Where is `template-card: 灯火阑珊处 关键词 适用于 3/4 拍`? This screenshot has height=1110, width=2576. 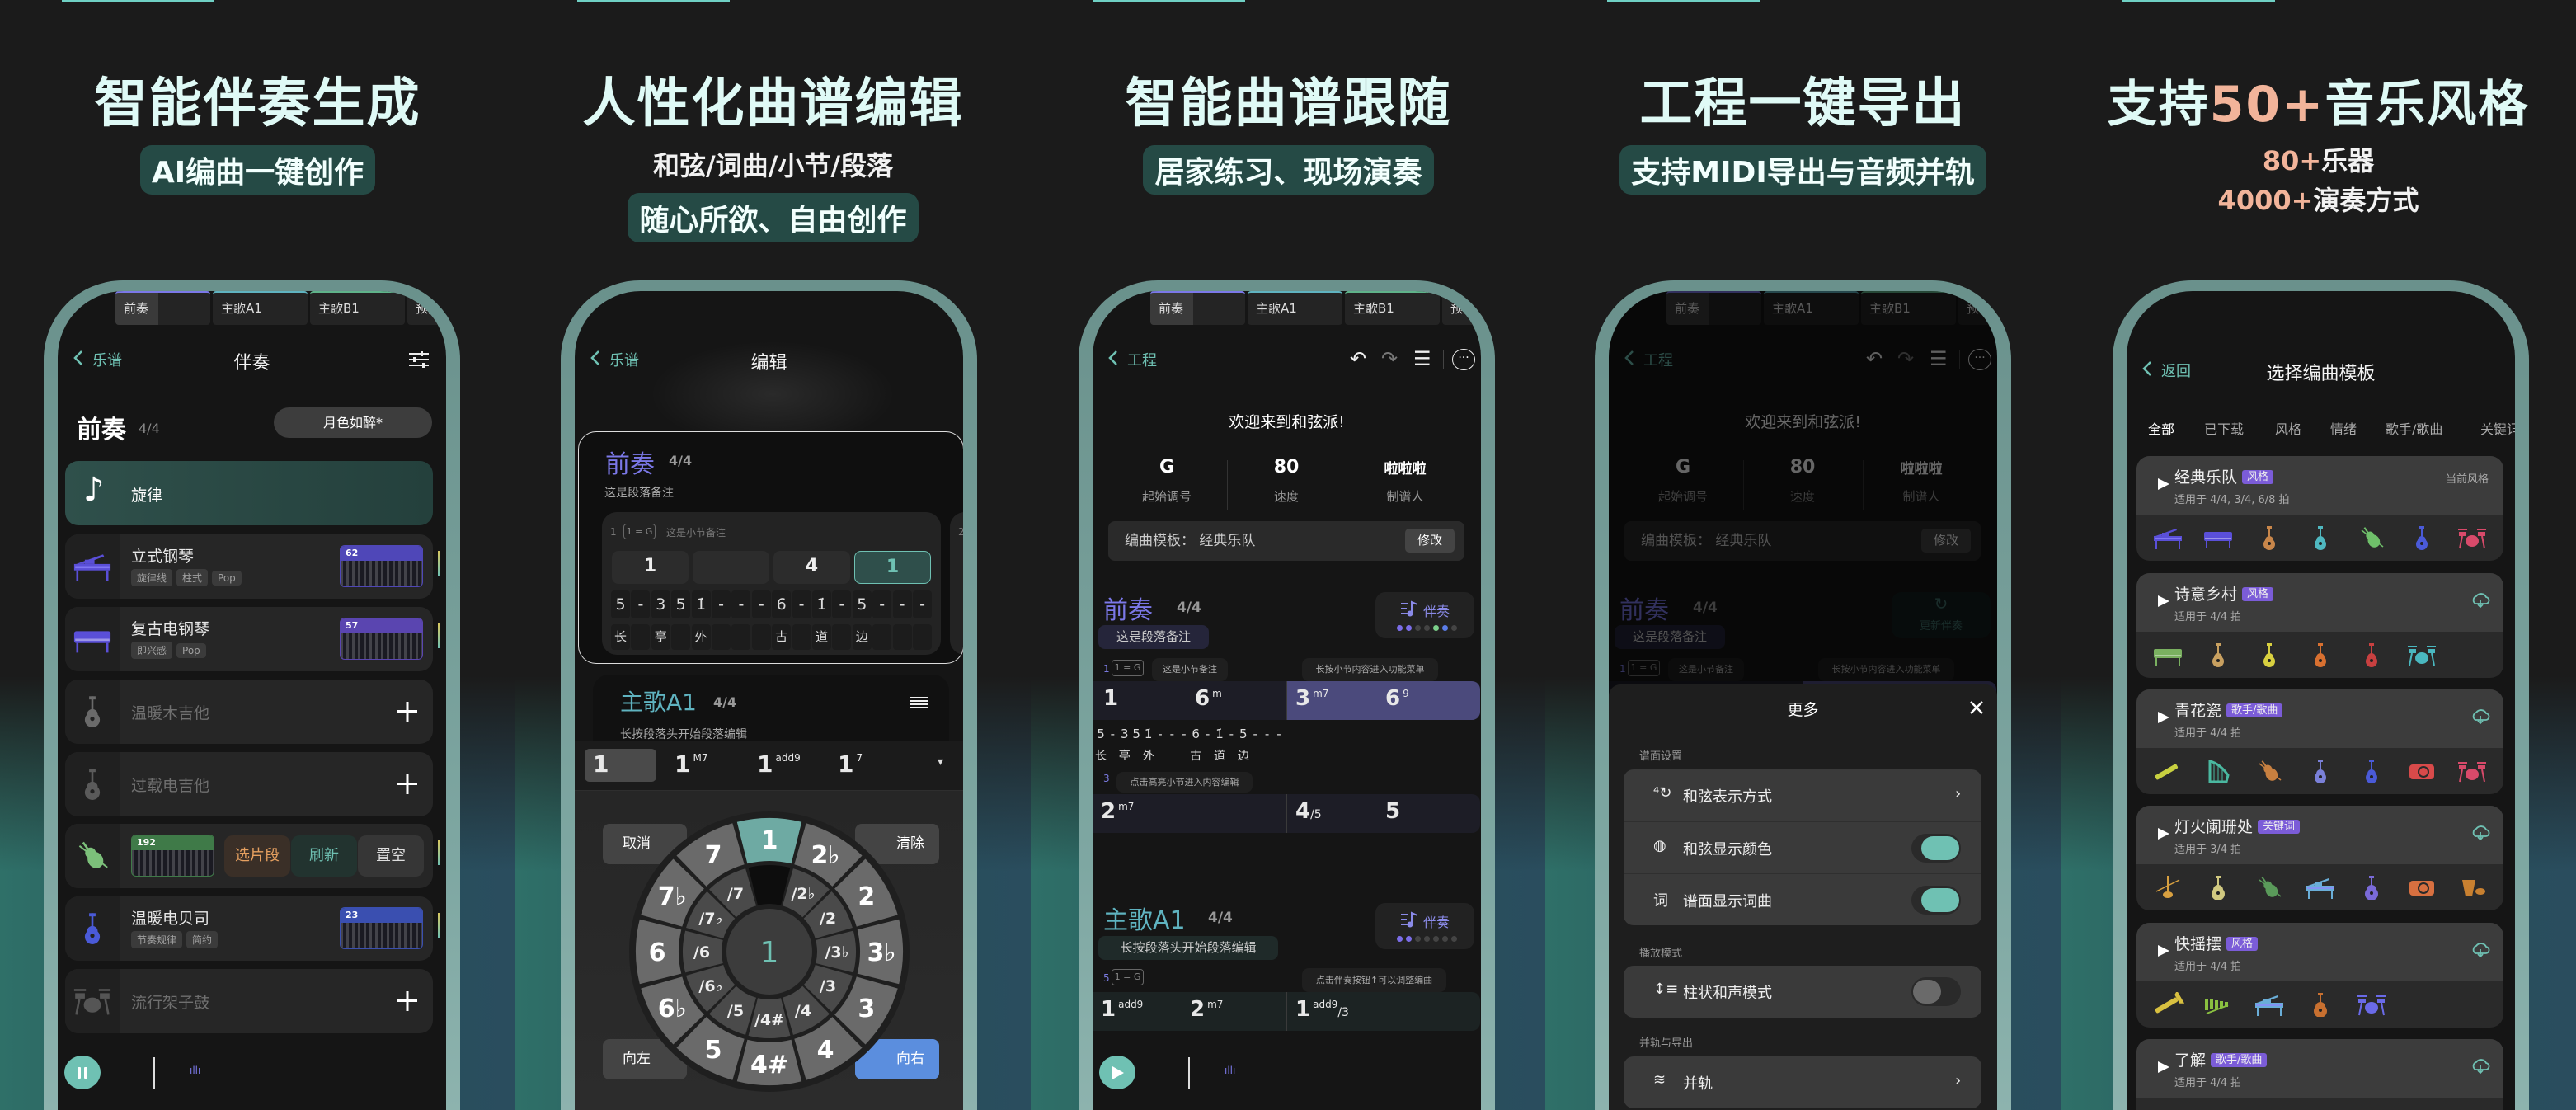
template-card: 灯火阑珊处 关键词 适用于 3/4 拍 is located at coordinates (2319, 858).